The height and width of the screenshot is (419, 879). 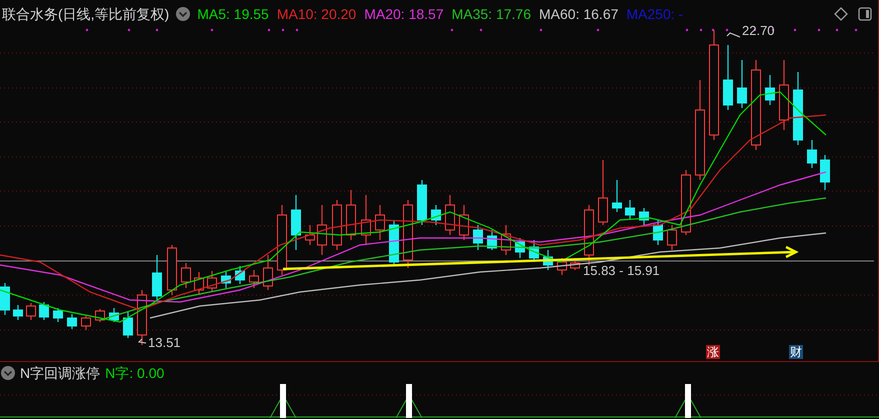 I want to click on moving-average-legend: MA250: -, so click(x=655, y=14).